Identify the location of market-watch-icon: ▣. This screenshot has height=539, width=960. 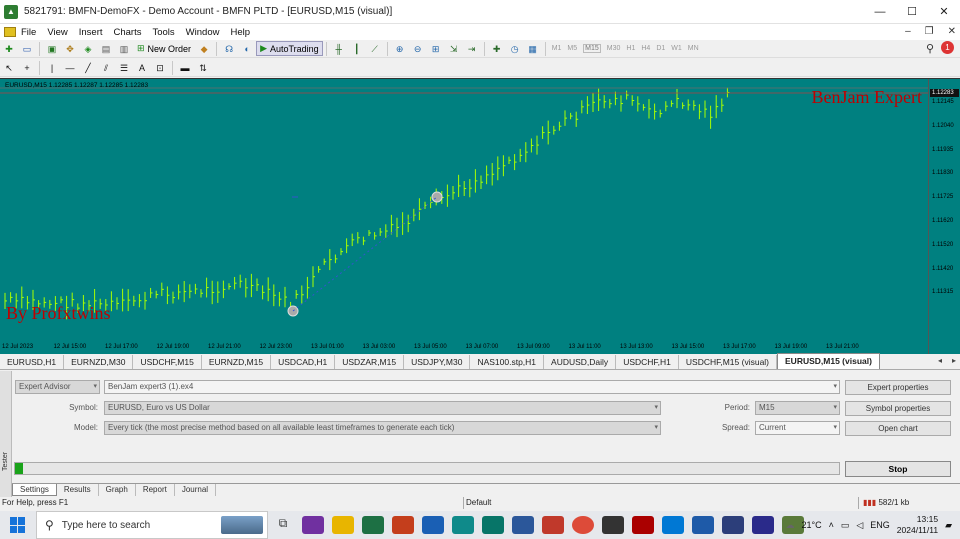
(52, 49).